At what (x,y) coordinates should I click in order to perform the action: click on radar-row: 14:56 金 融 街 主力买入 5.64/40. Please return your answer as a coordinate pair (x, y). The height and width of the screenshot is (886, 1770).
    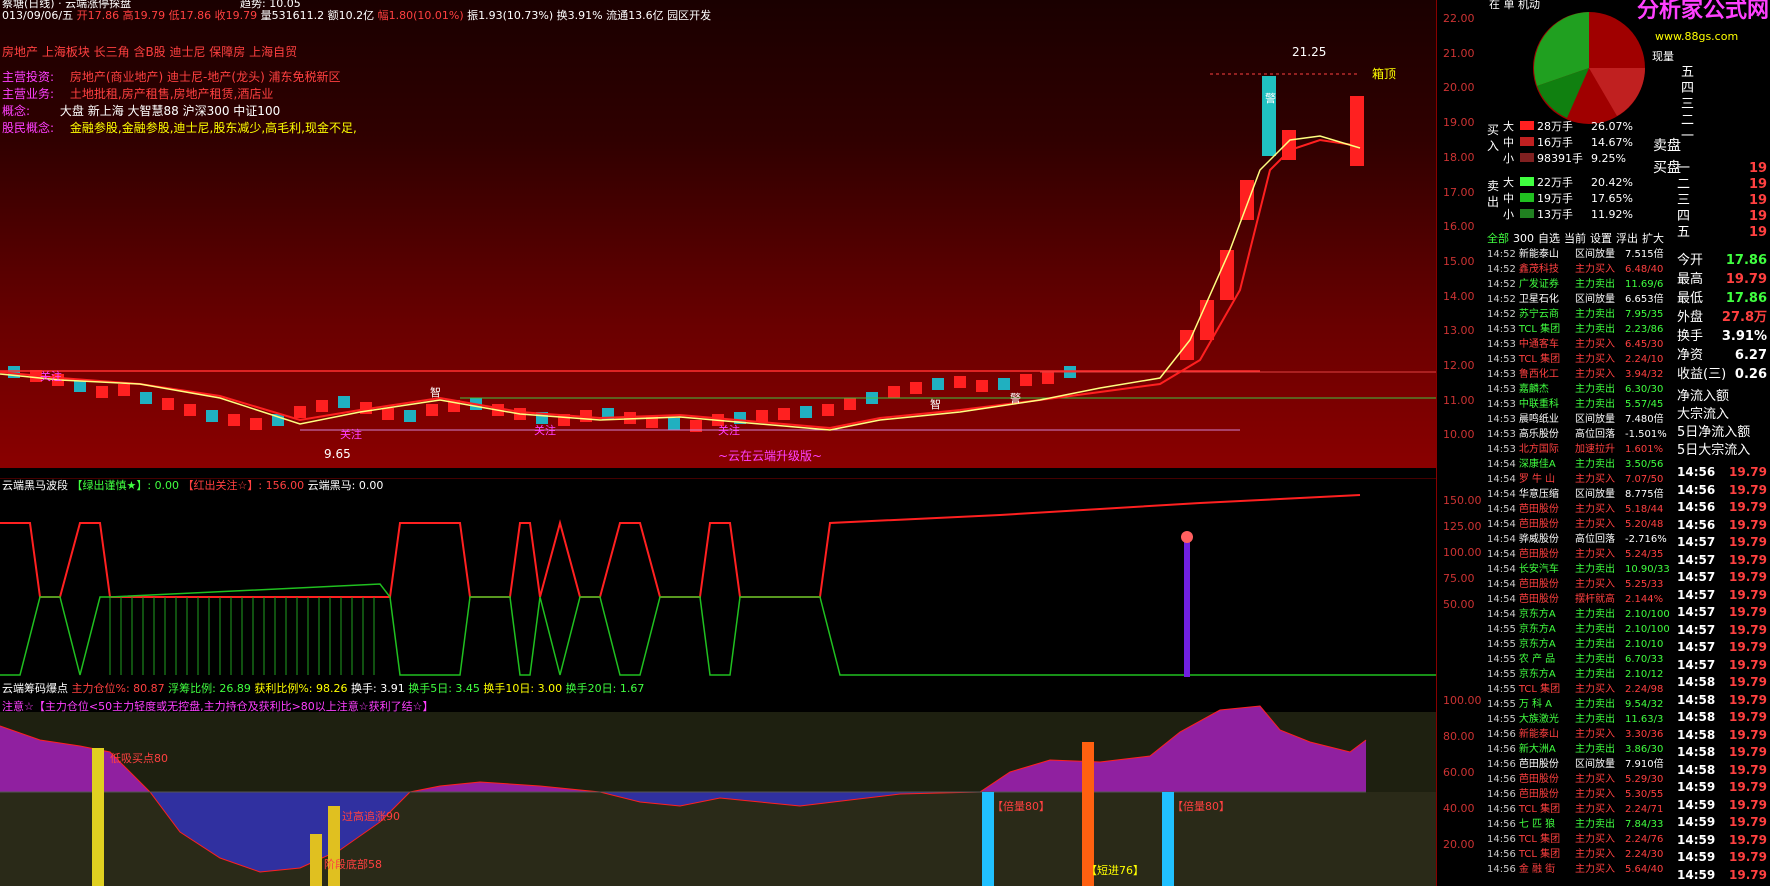
    Looking at the image, I should click on (1582, 869).